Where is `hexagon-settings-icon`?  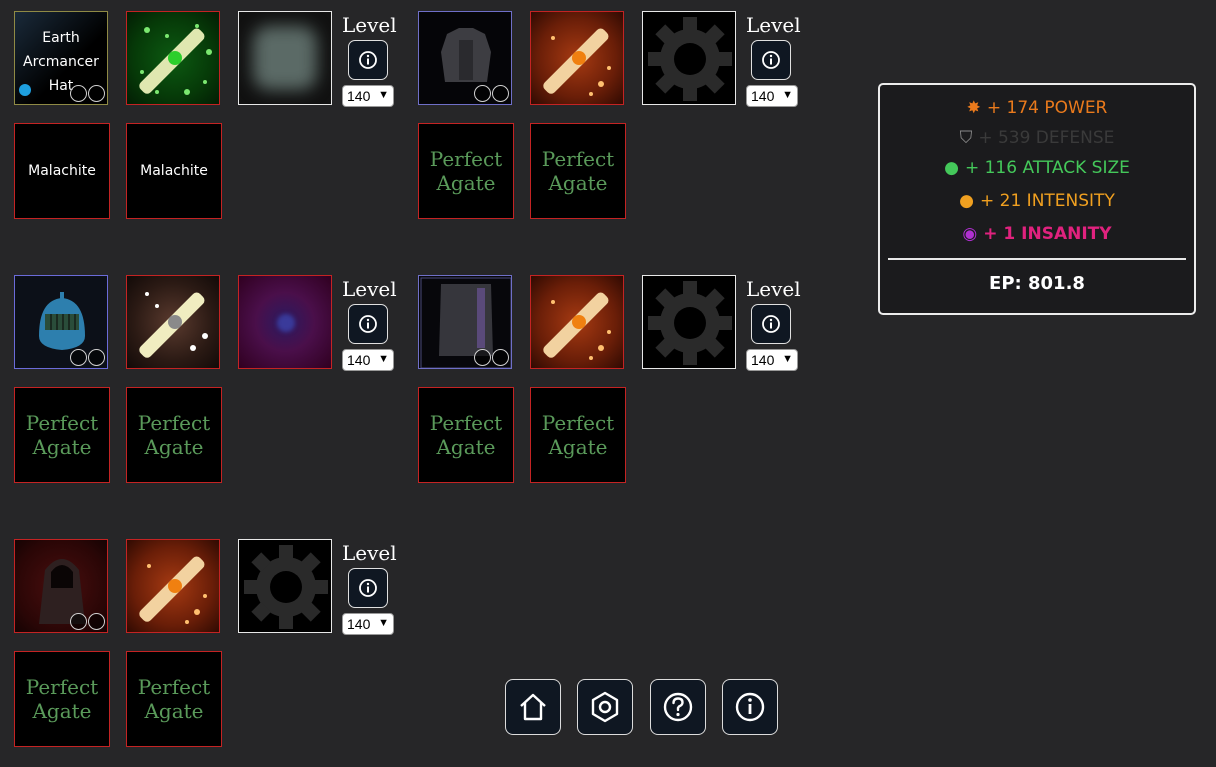
hexagon-settings-icon is located at coordinates (605, 707).